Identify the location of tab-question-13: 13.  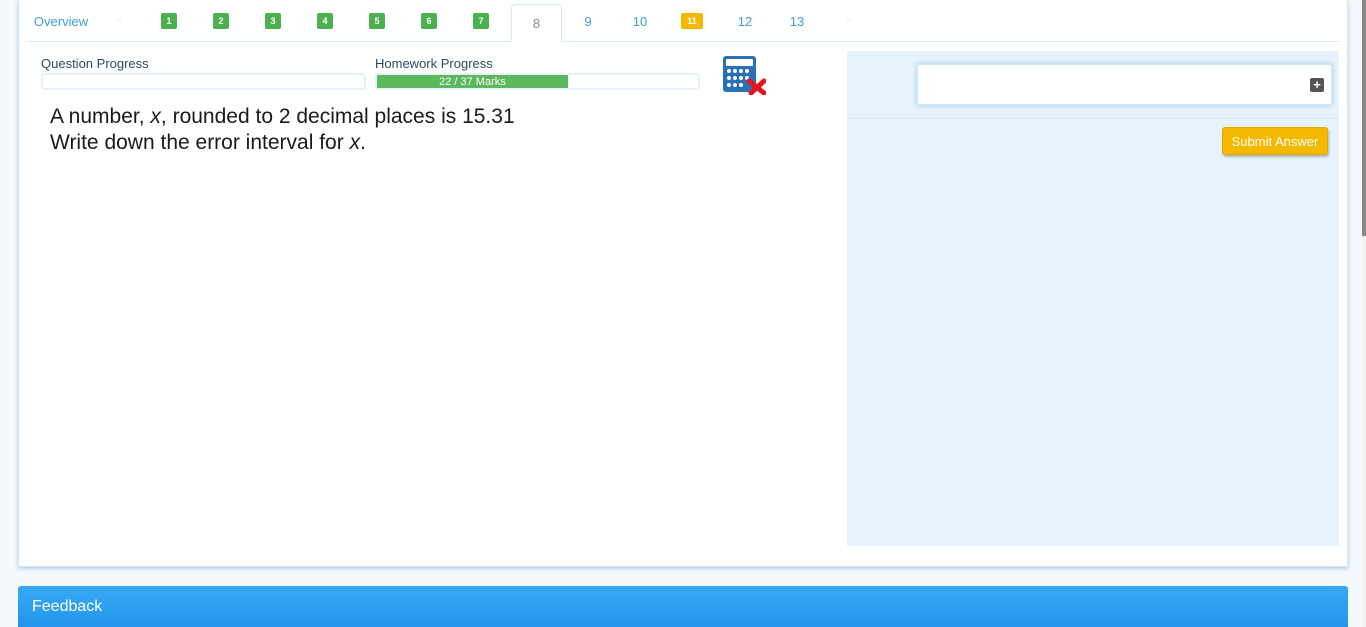
(797, 21).